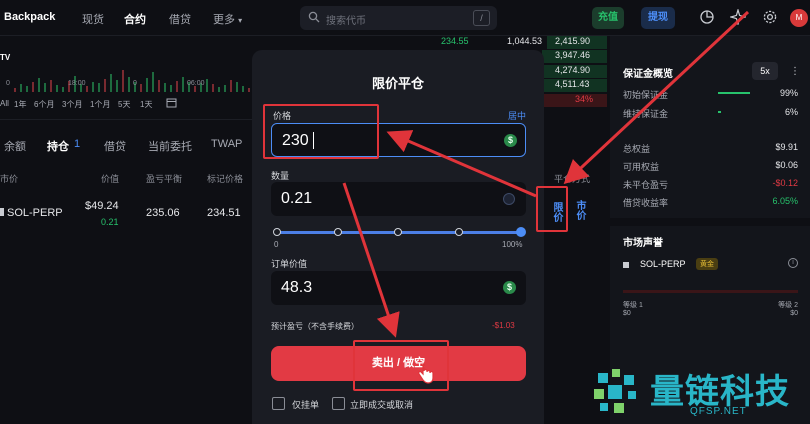 The width and height of the screenshot is (810, 424). What do you see at coordinates (306, 405) in the screenshot?
I see `post-only-label: 仅挂单` at bounding box center [306, 405].